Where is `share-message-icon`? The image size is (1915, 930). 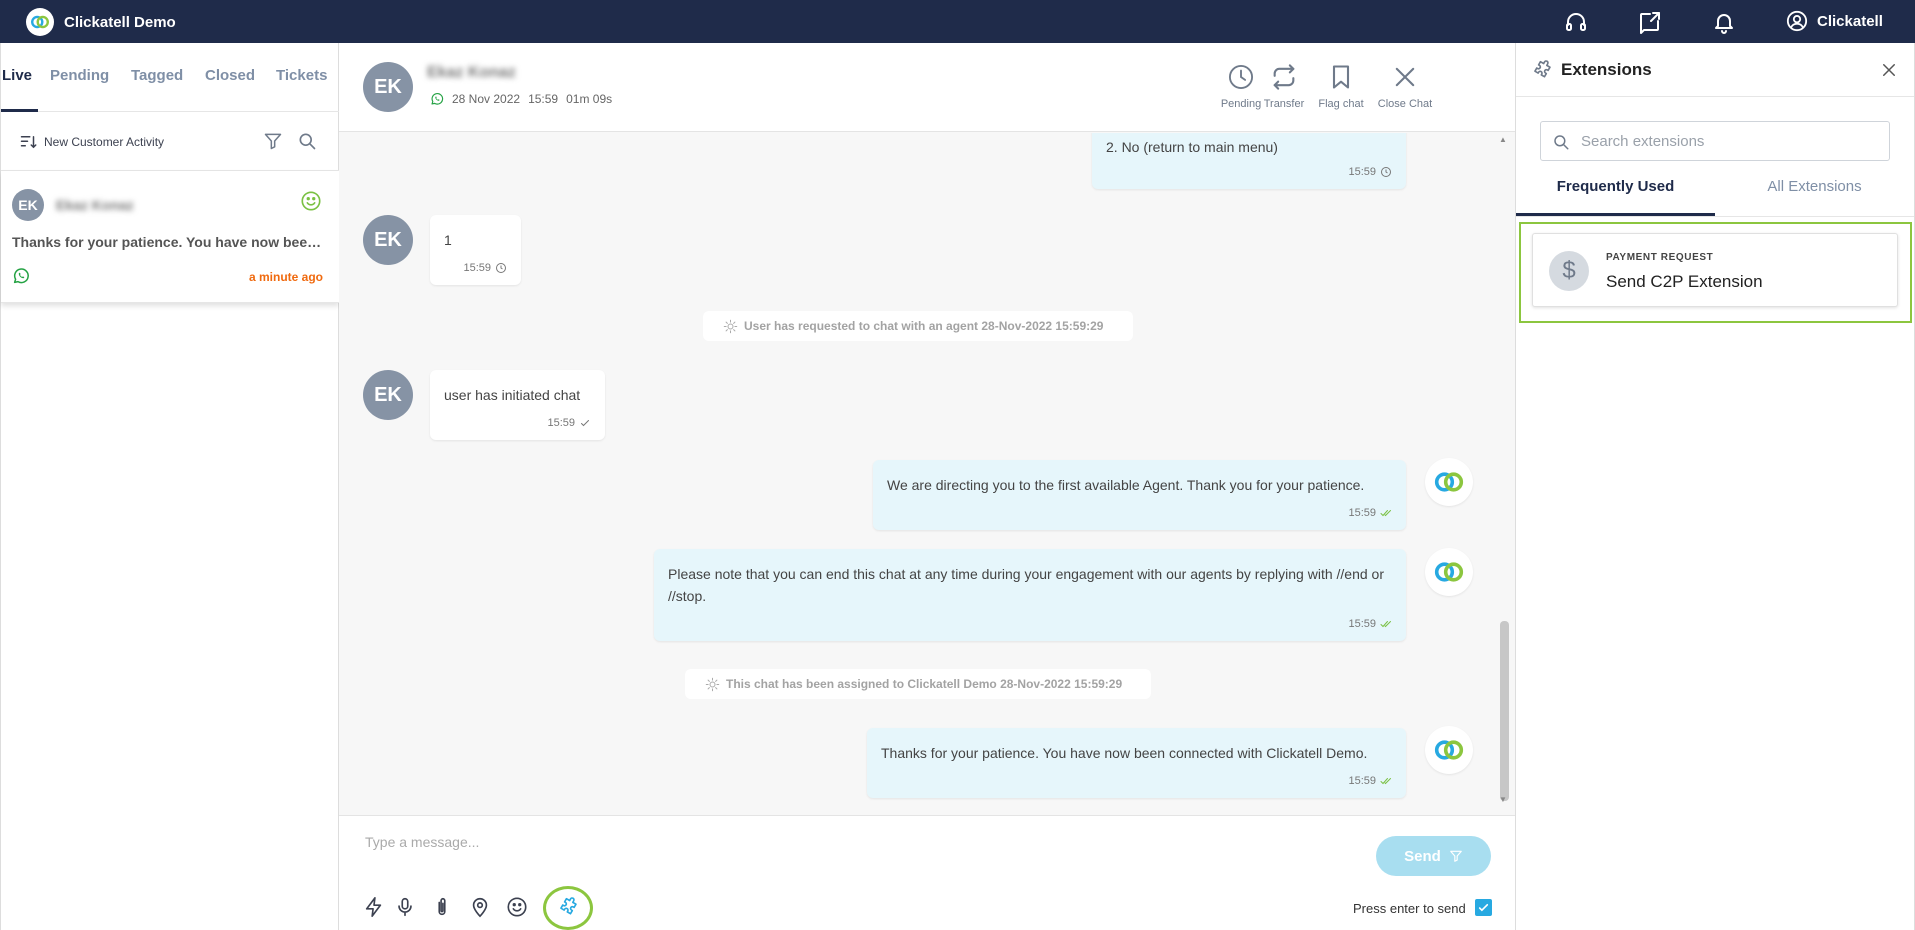 share-message-icon is located at coordinates (1650, 22).